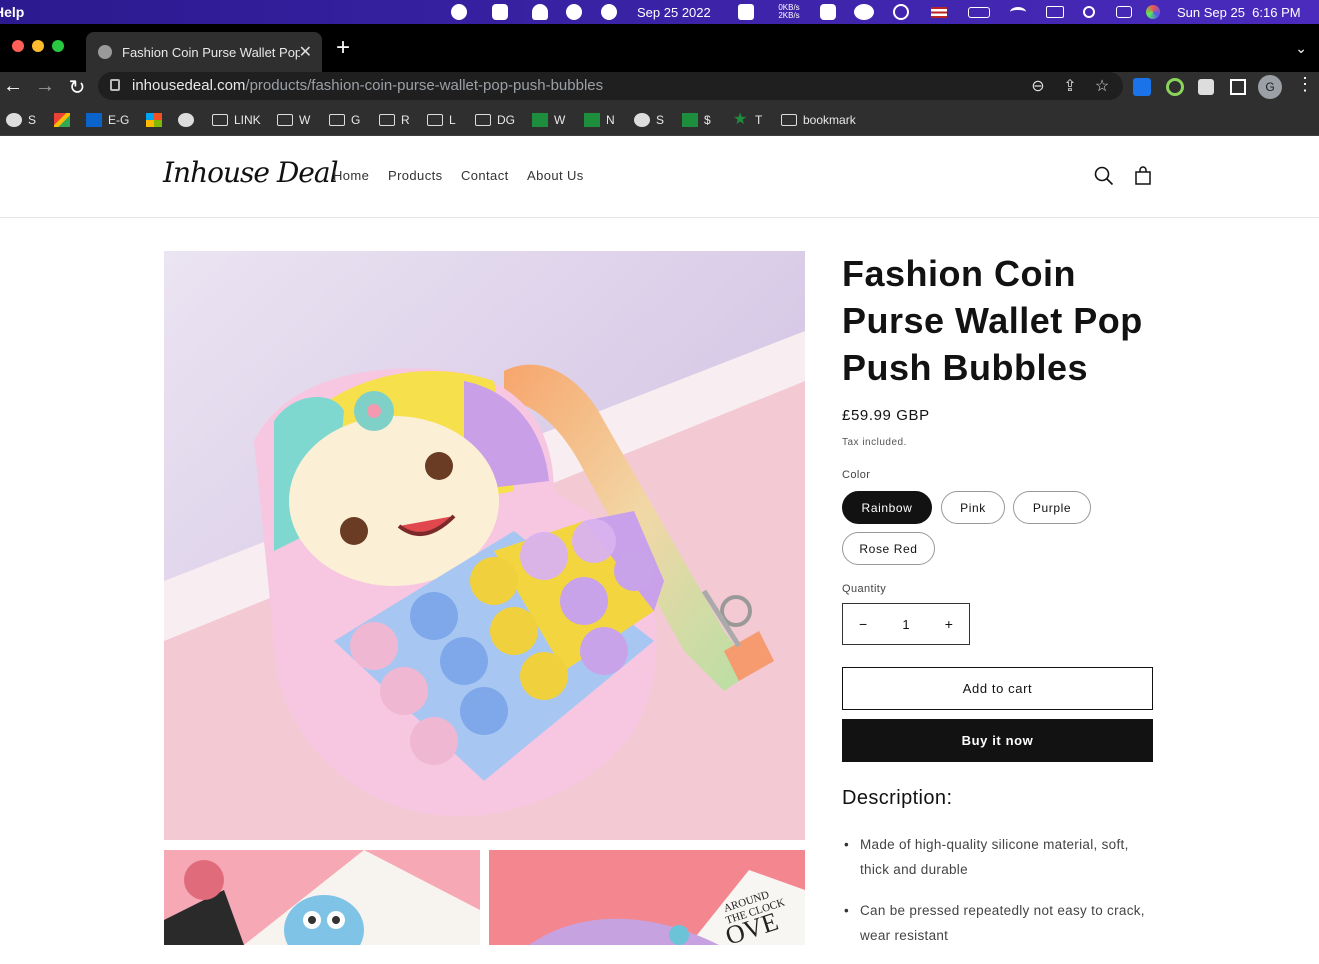 This screenshot has width=1319, height=964. I want to click on date-text: Sep 25 2022, so click(674, 12).